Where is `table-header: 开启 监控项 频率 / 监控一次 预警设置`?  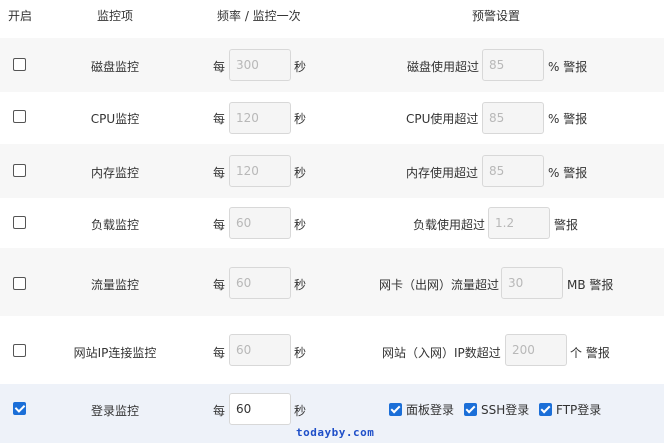
table-header: 开启 监控项 频率 / 监控一次 预警设置 is located at coordinates (332, 18).